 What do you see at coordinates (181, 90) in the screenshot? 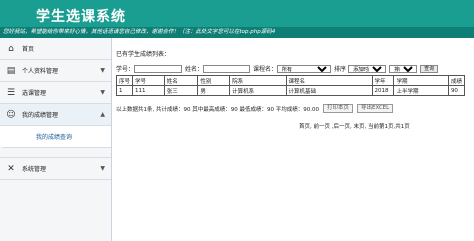
I see `table-cell: 张三` at bounding box center [181, 90].